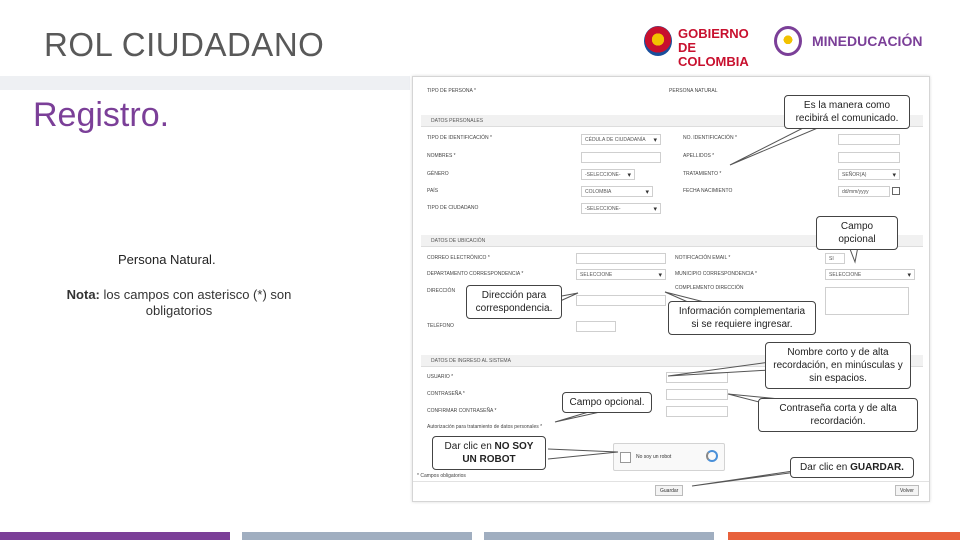 The image size is (960, 540). I want to click on callout-contrasena: Contraseña corta y de alta recordación., so click(838, 415).